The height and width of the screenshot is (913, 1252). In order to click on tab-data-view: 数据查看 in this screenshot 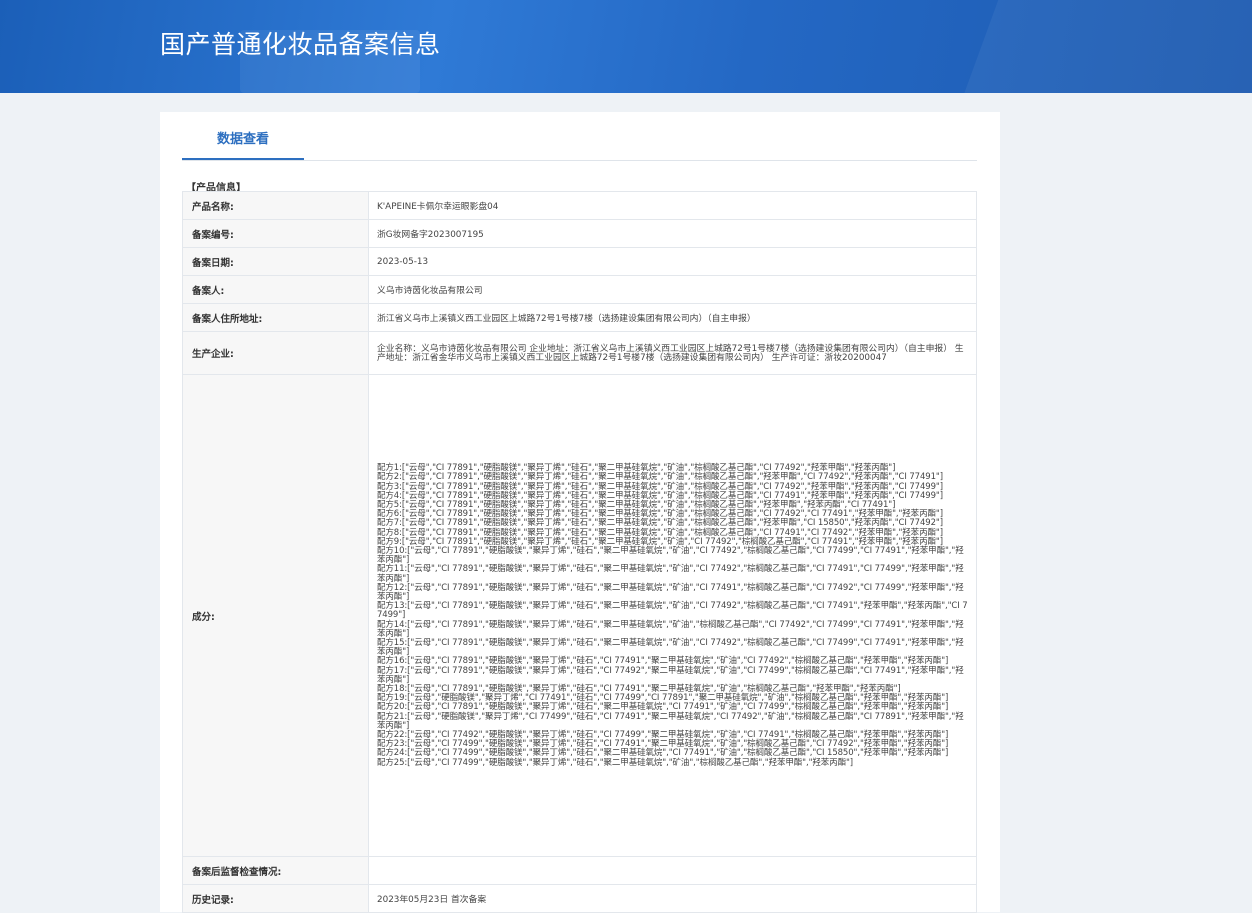, I will do `click(243, 145)`.